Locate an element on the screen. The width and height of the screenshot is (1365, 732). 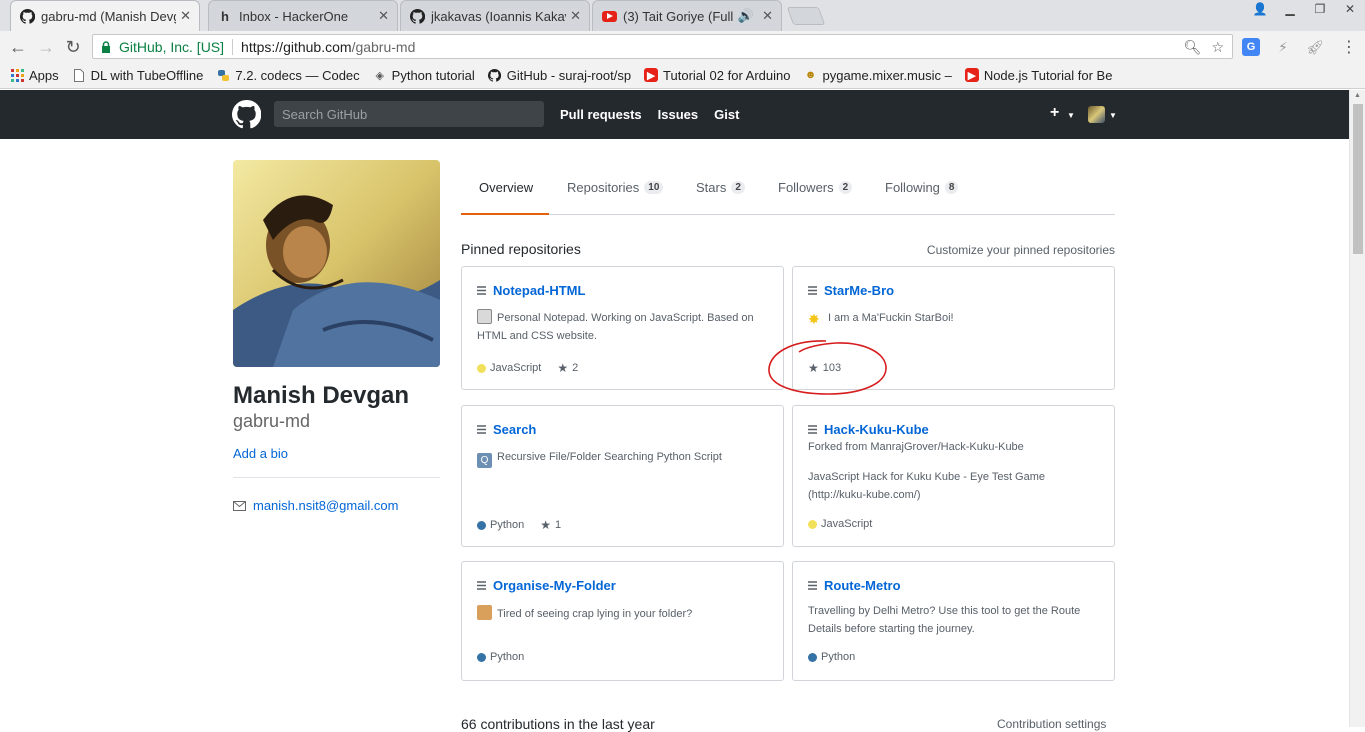
bookmark-codecs: 7.2. codecs — Codec is located at coordinates (288, 75).